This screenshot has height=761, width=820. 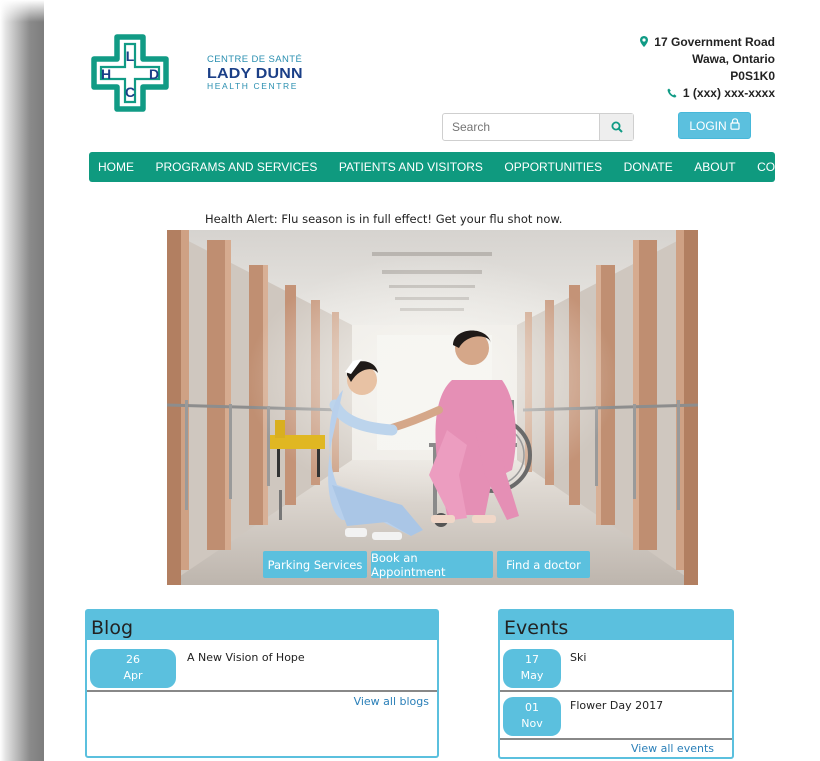 I want to click on view-all-blogs-link: View all blogs, so click(x=391, y=701).